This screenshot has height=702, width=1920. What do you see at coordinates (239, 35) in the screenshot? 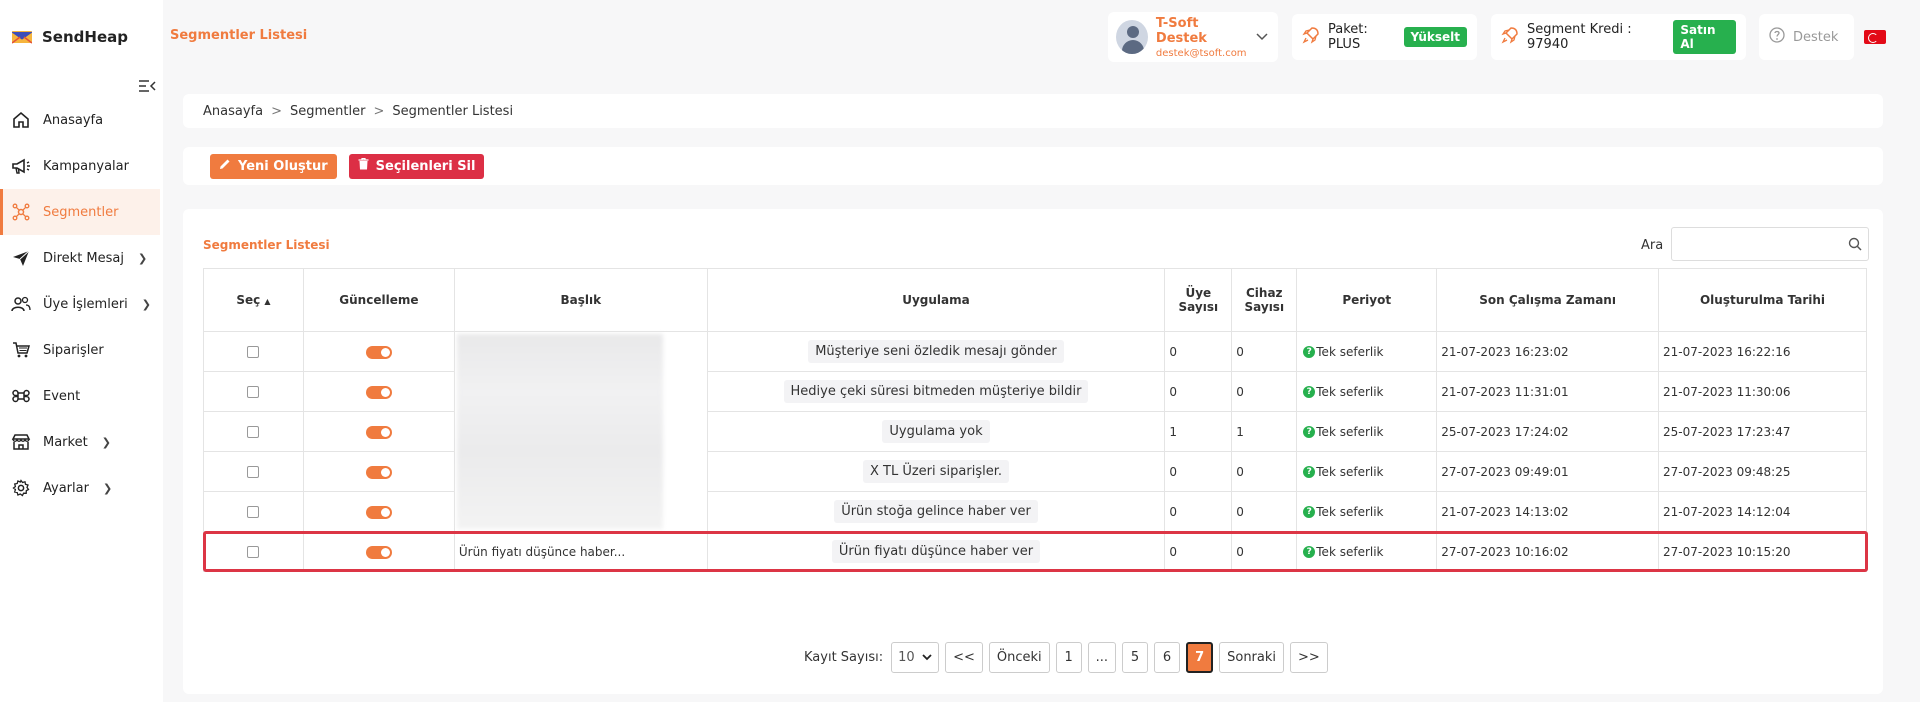
I see `page-title: Segmentler Listesi` at bounding box center [239, 35].